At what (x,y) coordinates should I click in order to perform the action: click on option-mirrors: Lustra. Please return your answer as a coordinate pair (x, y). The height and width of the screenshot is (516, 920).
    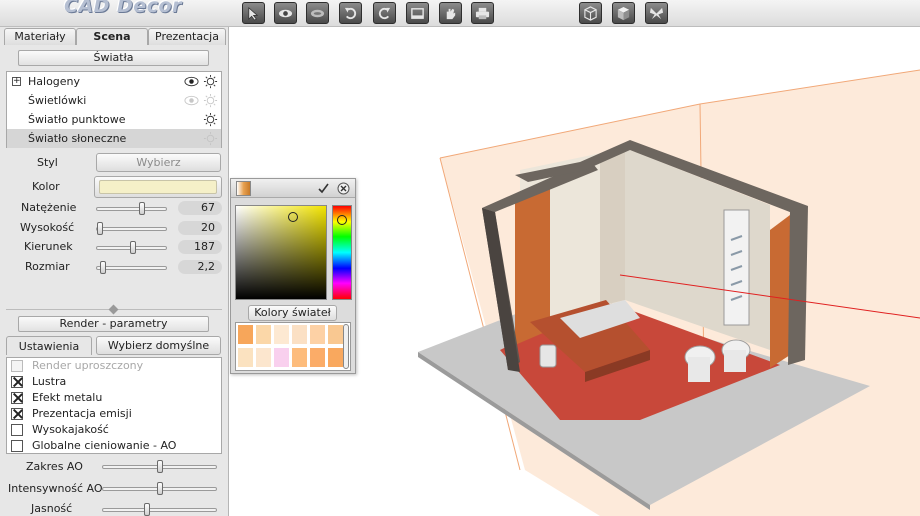
    Looking at the image, I should click on (114, 382).